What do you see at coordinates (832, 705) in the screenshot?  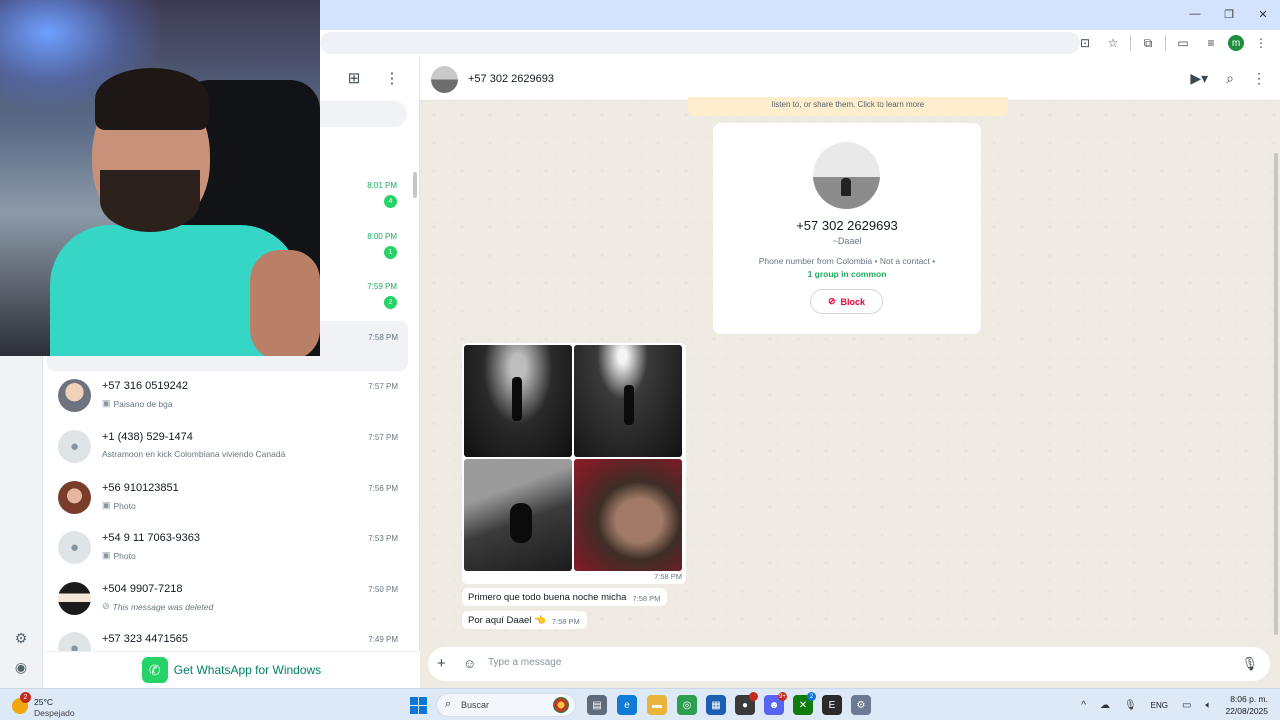 I see `epic-games-icon: E` at bounding box center [832, 705].